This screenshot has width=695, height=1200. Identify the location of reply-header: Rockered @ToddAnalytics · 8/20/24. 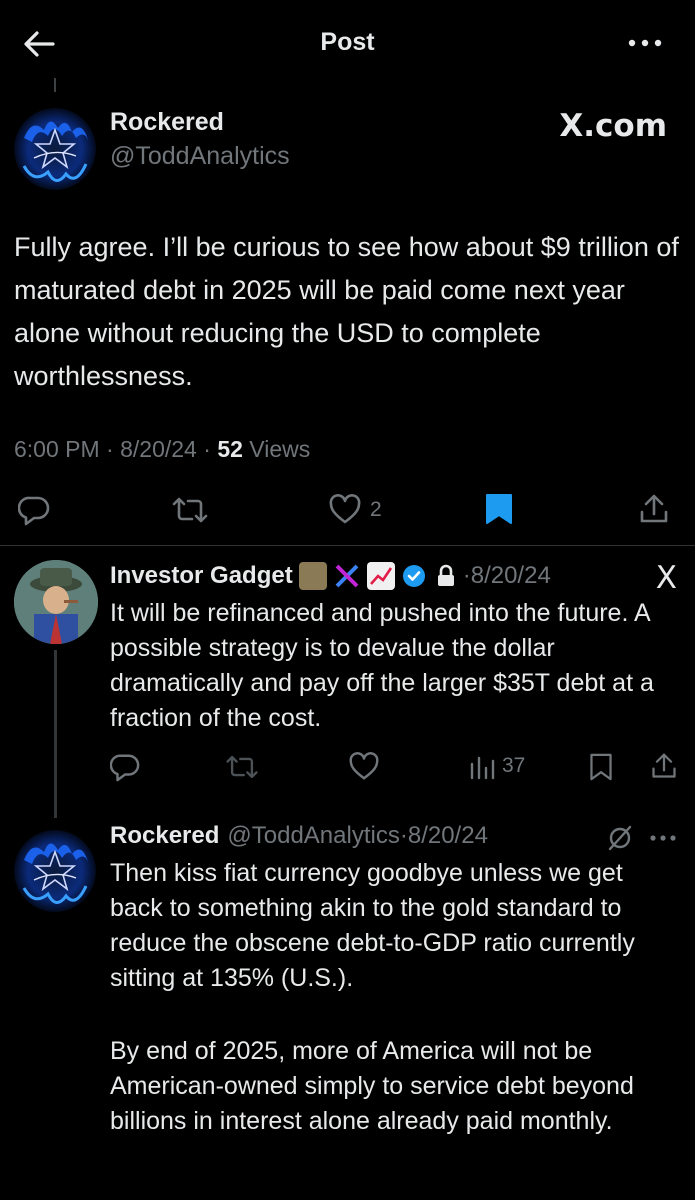
(299, 836).